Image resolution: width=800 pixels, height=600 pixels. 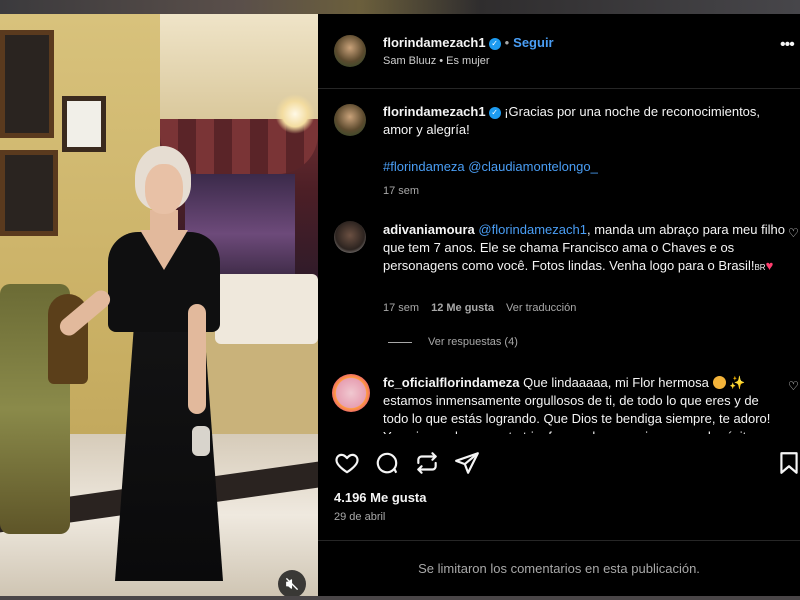 What do you see at coordinates (434, 42) in the screenshot?
I see `author-username: florindamezach1` at bounding box center [434, 42].